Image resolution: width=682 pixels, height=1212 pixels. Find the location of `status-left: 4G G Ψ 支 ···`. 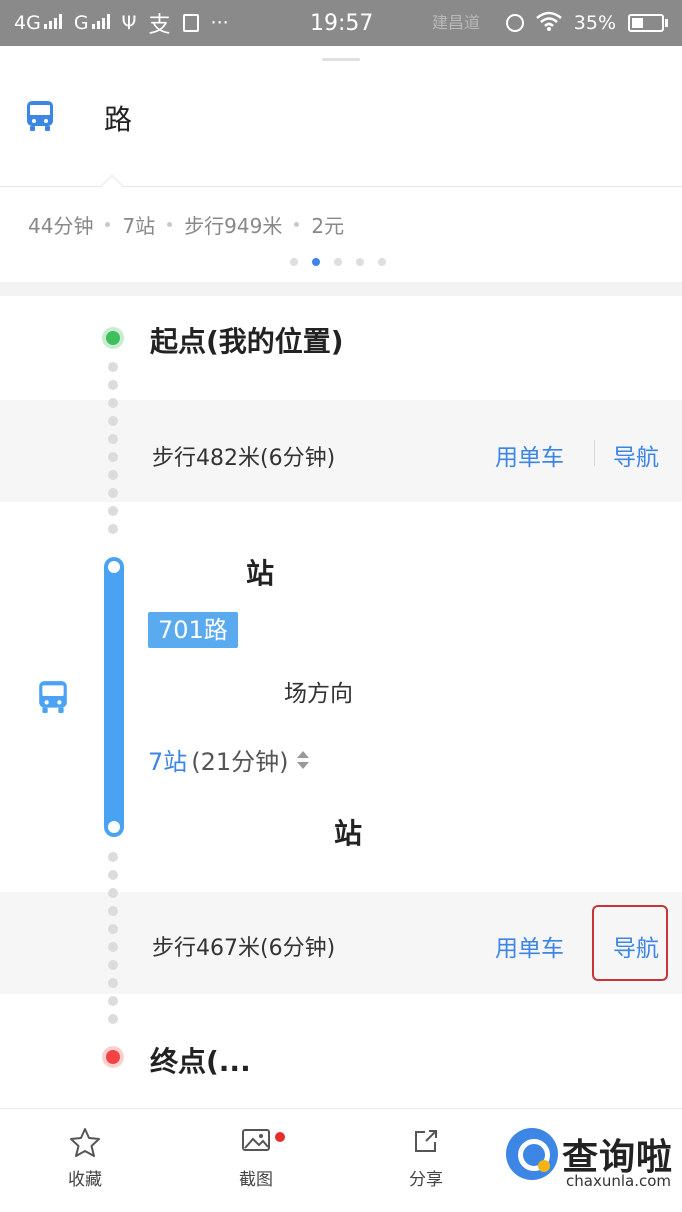

status-left: 4G G Ψ 支 ··· is located at coordinates (121, 23).